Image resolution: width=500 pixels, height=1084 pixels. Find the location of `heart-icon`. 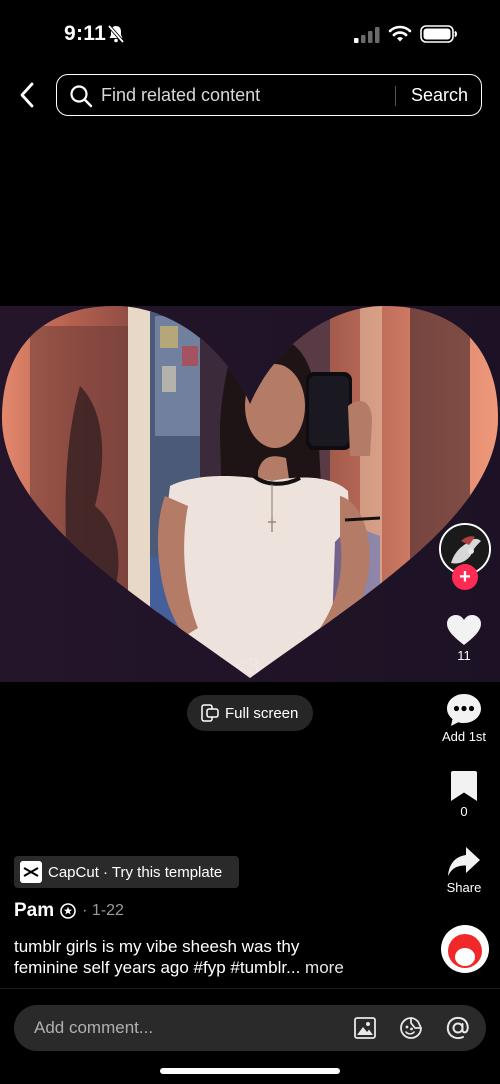

heart-icon is located at coordinates (464, 630).